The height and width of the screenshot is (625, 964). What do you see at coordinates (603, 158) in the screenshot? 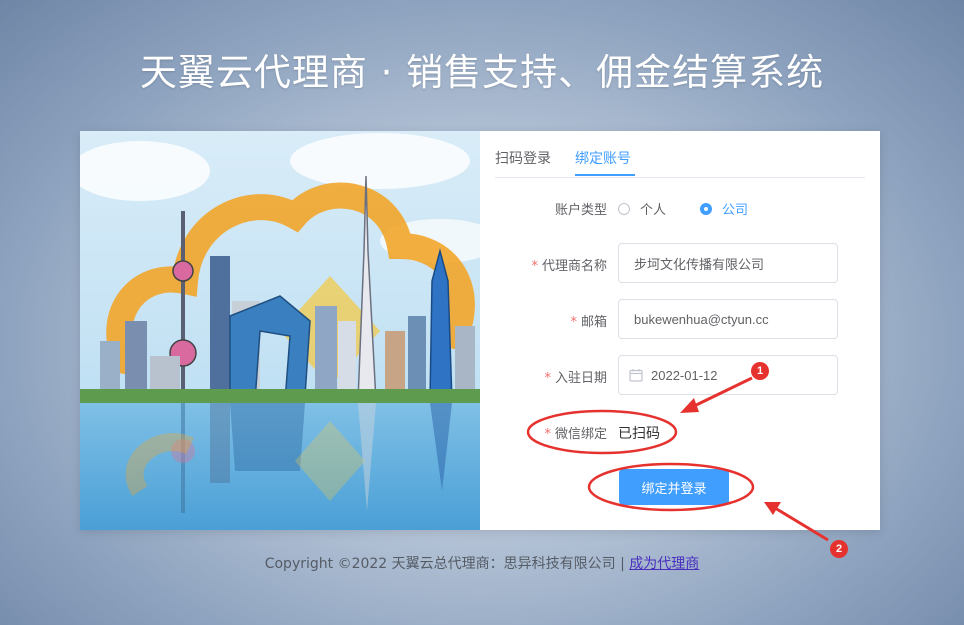
I see `tab-bind-account: 绑定账号` at bounding box center [603, 158].